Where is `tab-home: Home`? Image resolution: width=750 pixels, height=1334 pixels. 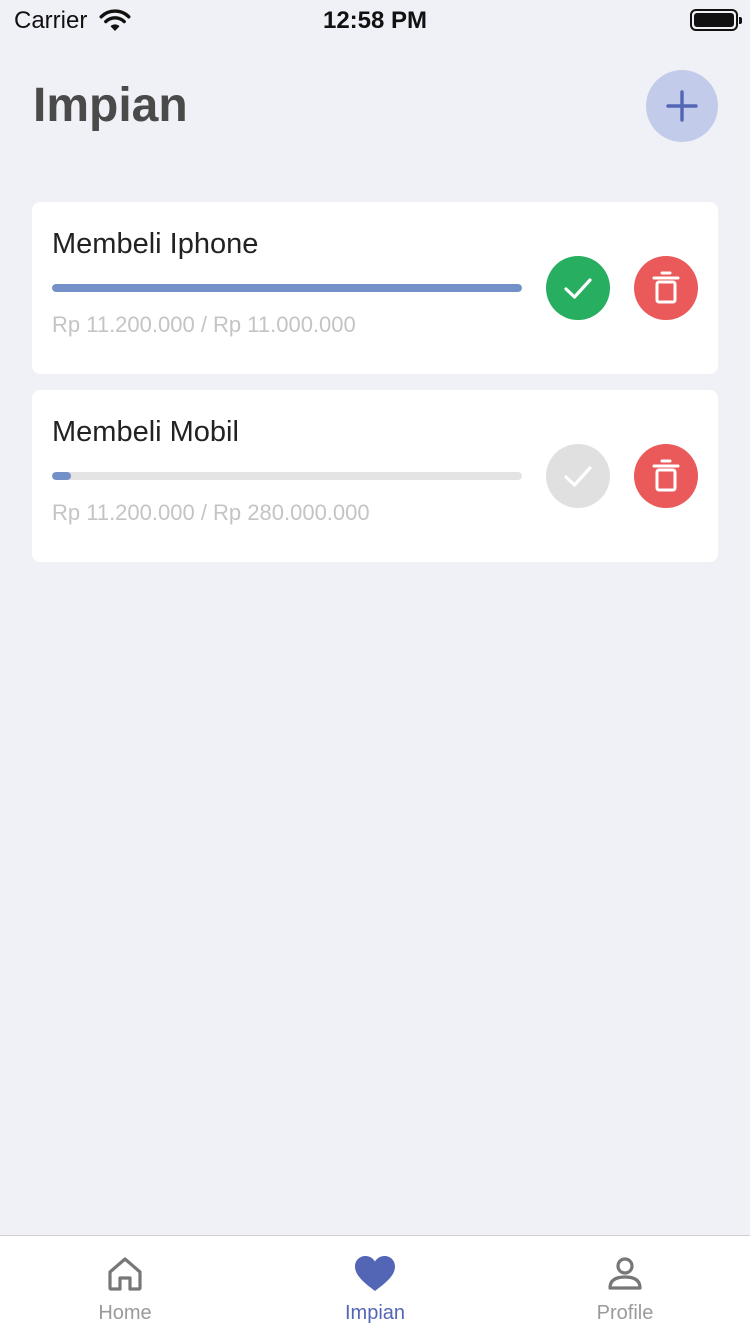
tab-home: Home is located at coordinates (125, 1285).